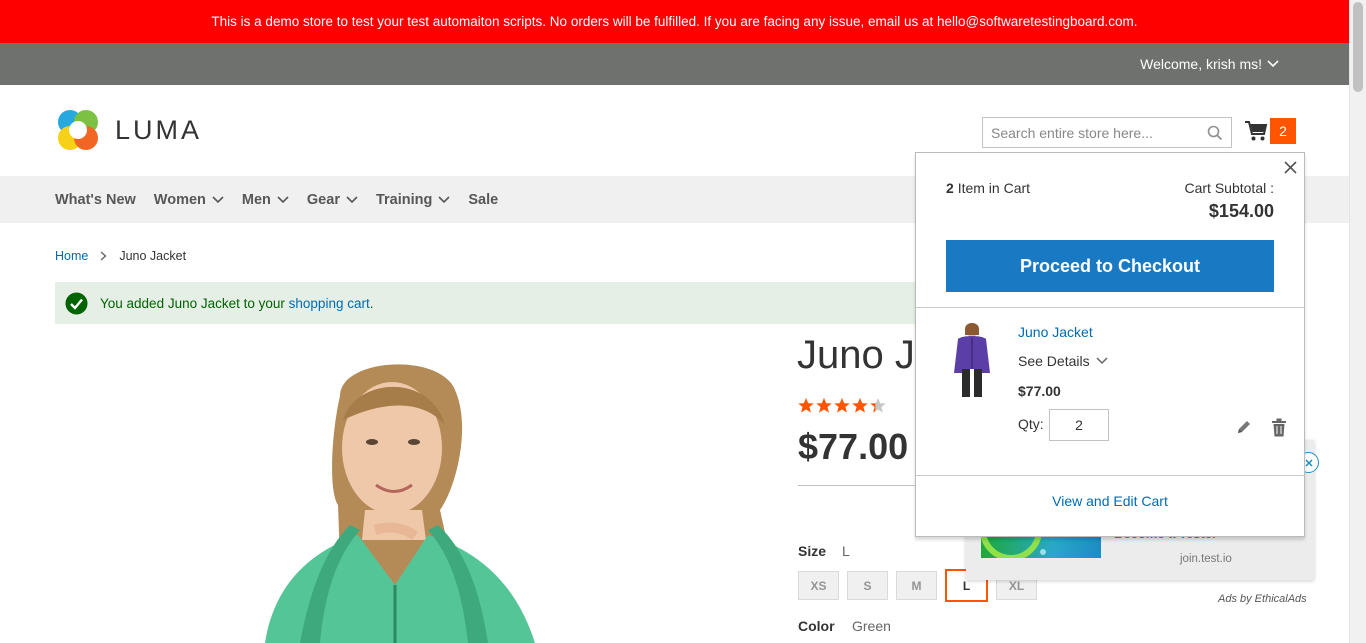  What do you see at coordinates (159, 129) in the screenshot?
I see `logo-text: LUMA` at bounding box center [159, 129].